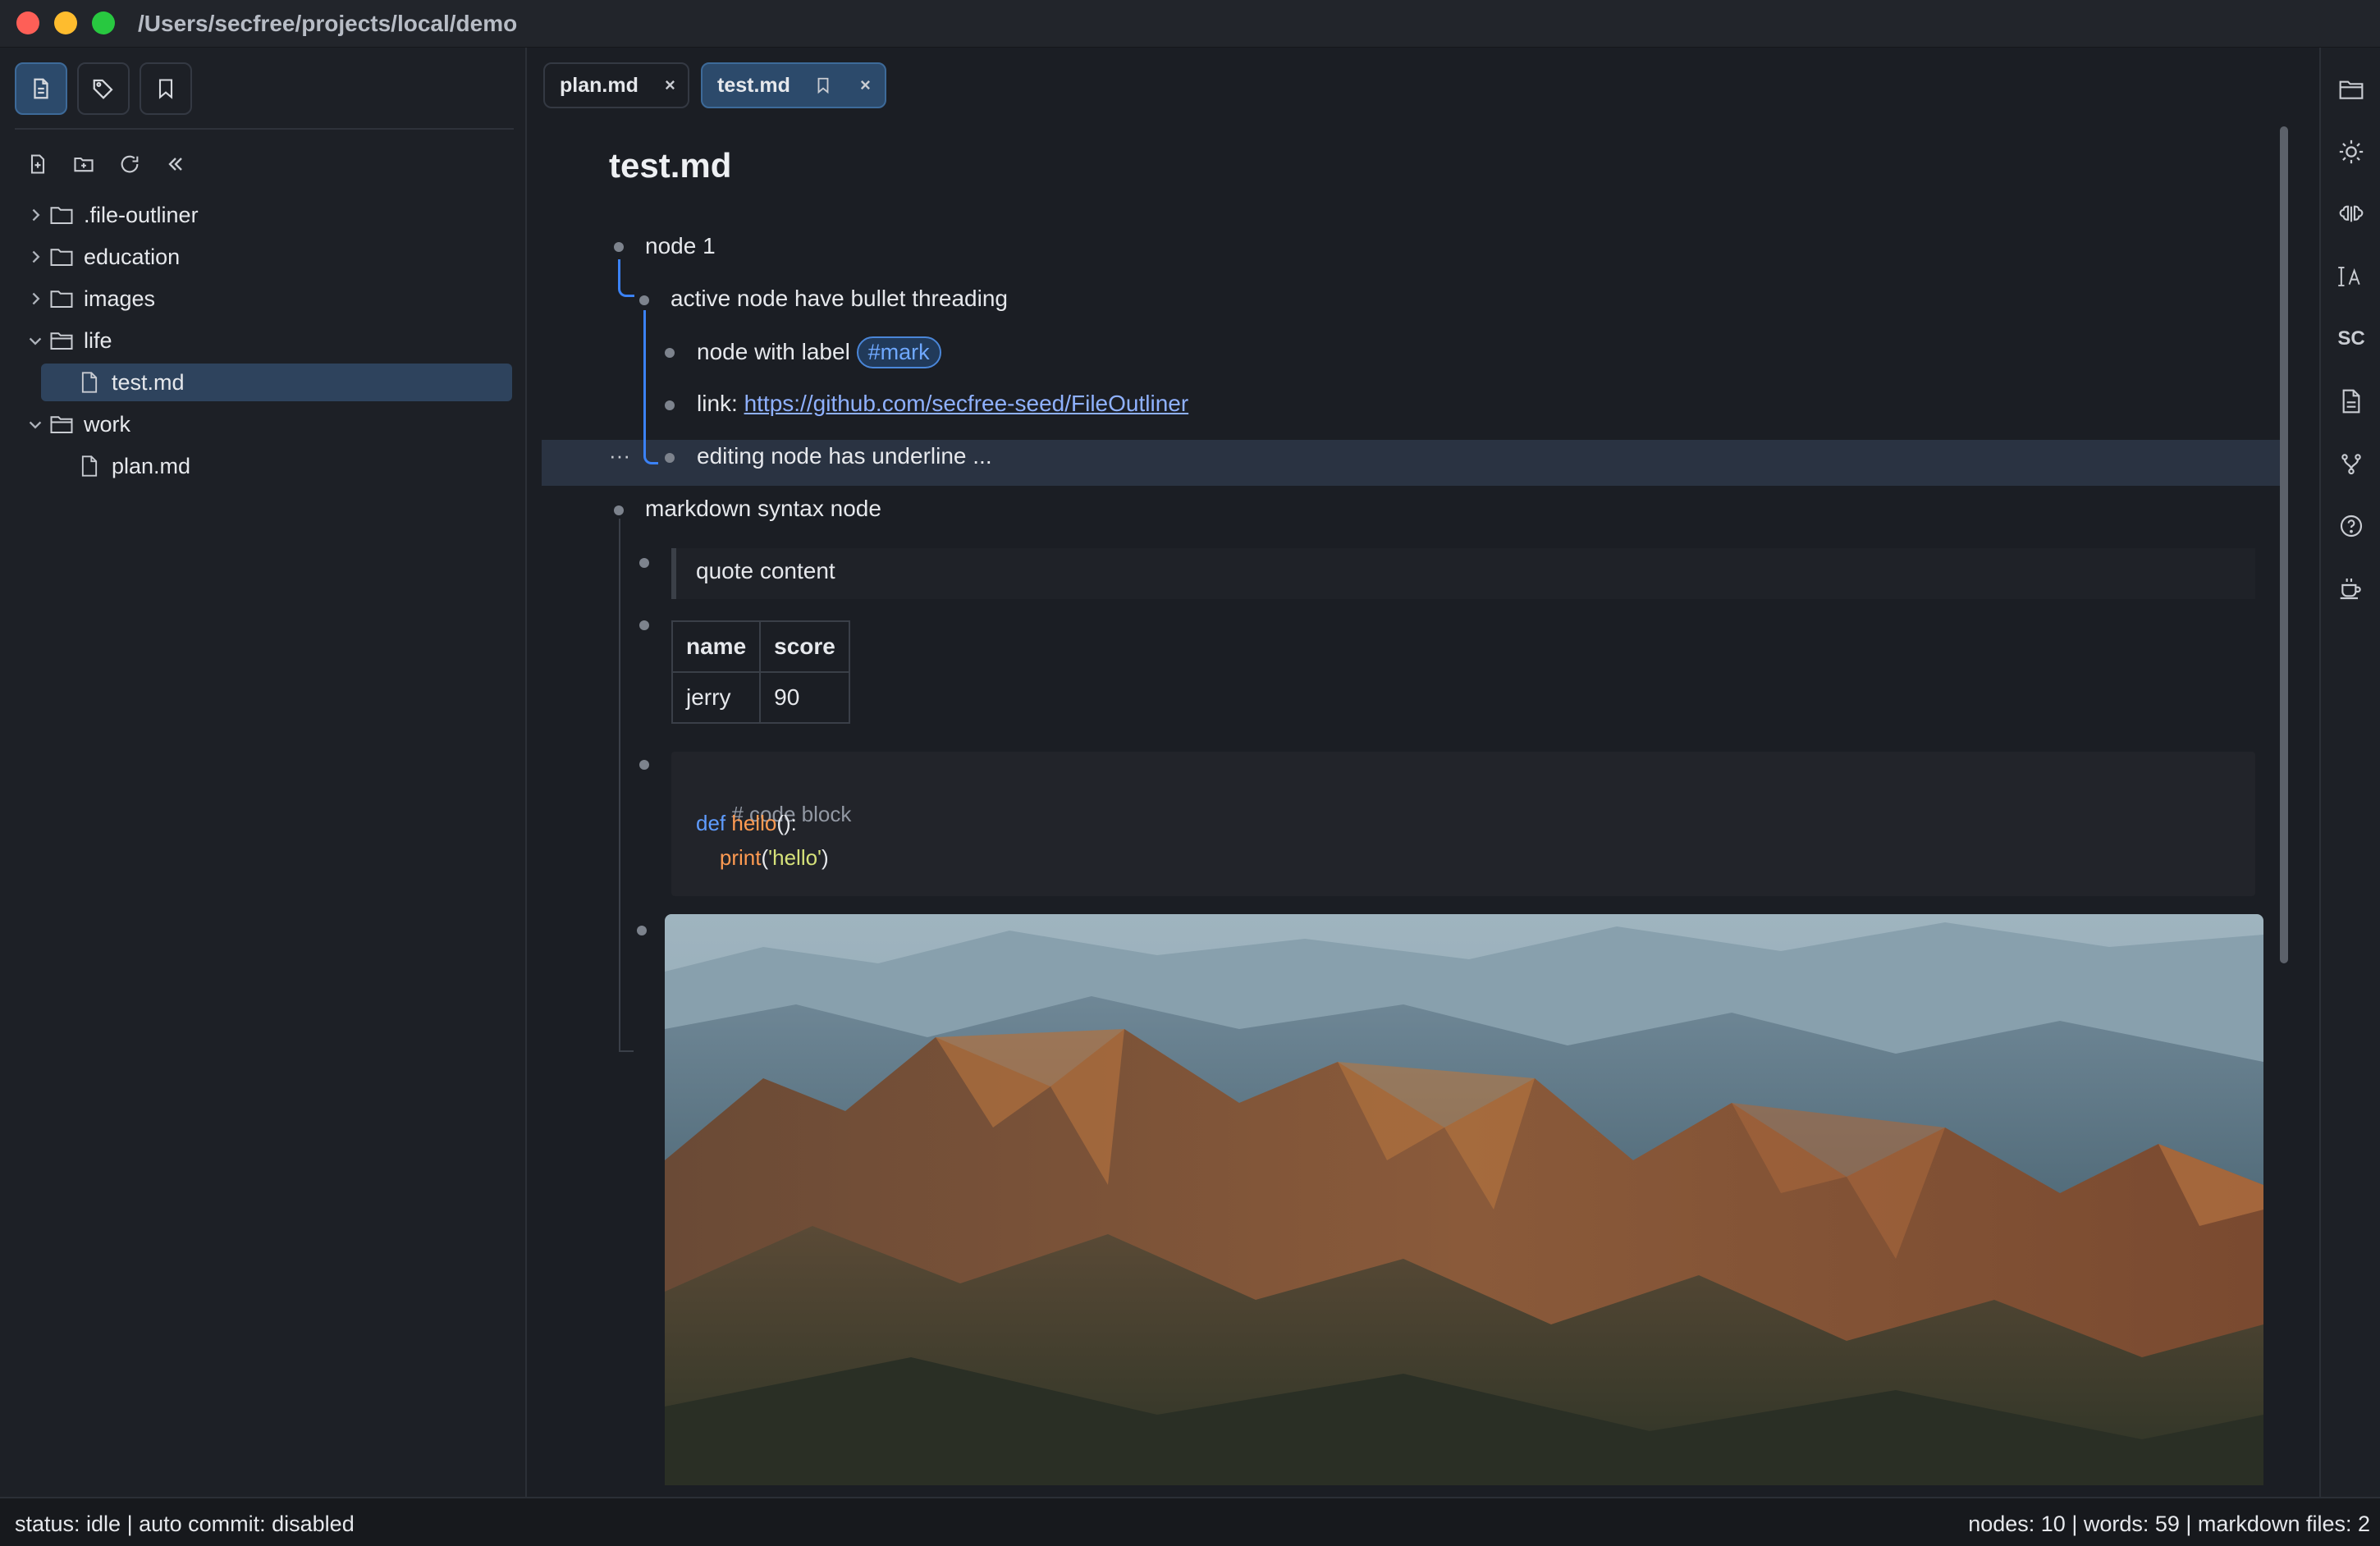 The image size is (2380, 1546). I want to click on link-prefix: link:, so click(717, 404).